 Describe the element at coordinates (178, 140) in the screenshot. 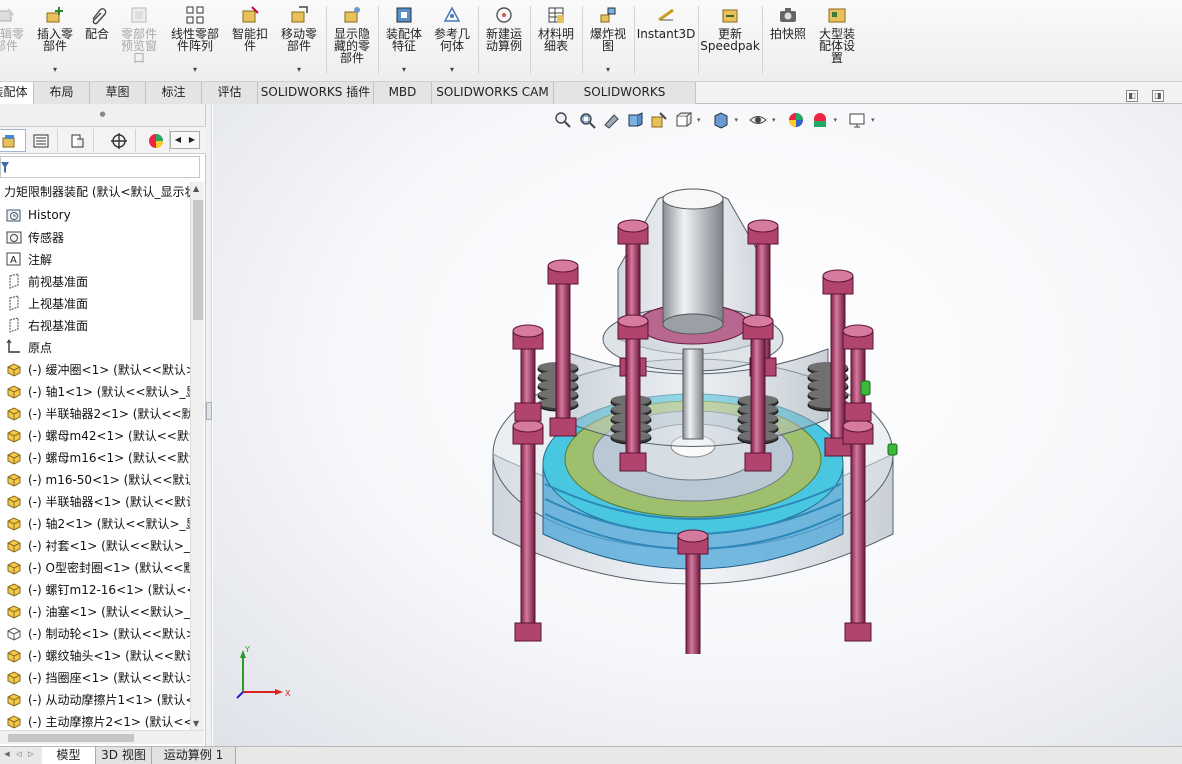

I see `chevron-left-icon: ◀` at that location.